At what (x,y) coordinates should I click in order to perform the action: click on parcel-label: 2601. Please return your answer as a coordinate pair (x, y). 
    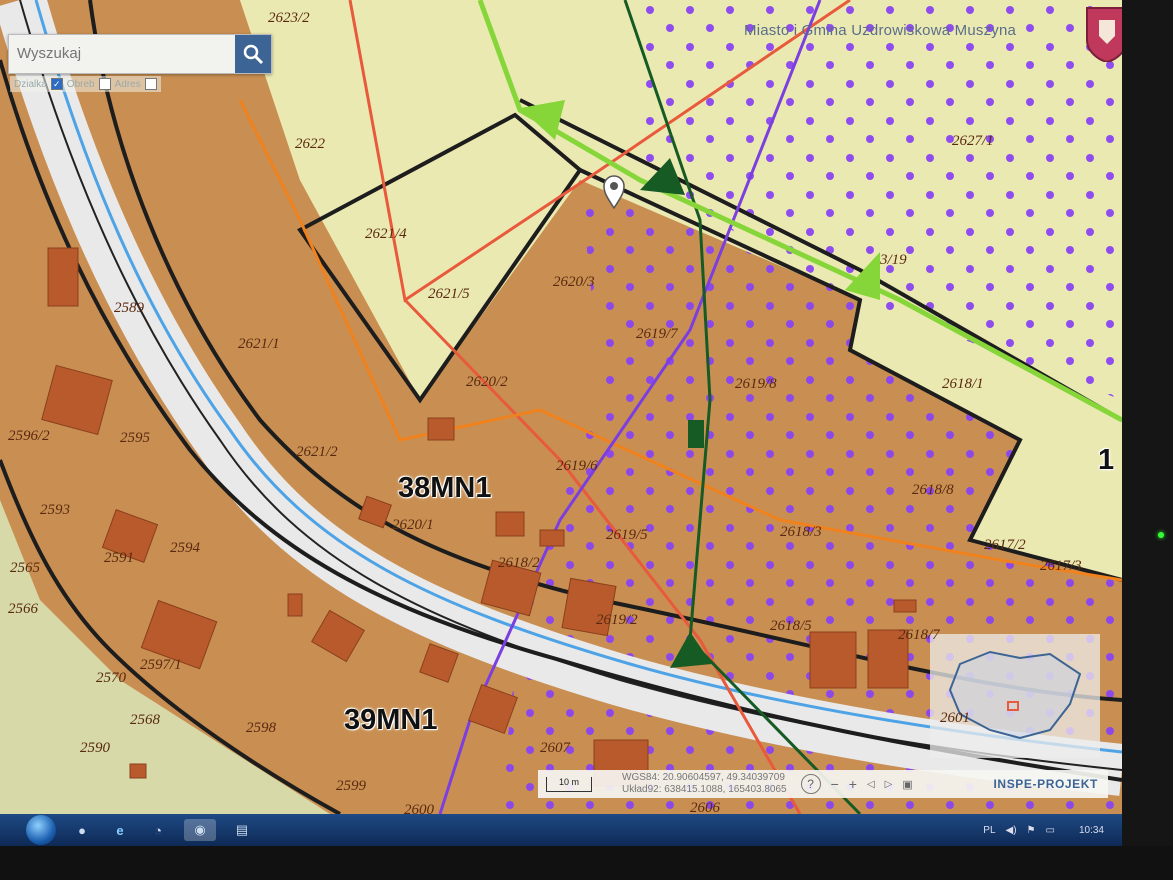
    Looking at the image, I should click on (955, 718).